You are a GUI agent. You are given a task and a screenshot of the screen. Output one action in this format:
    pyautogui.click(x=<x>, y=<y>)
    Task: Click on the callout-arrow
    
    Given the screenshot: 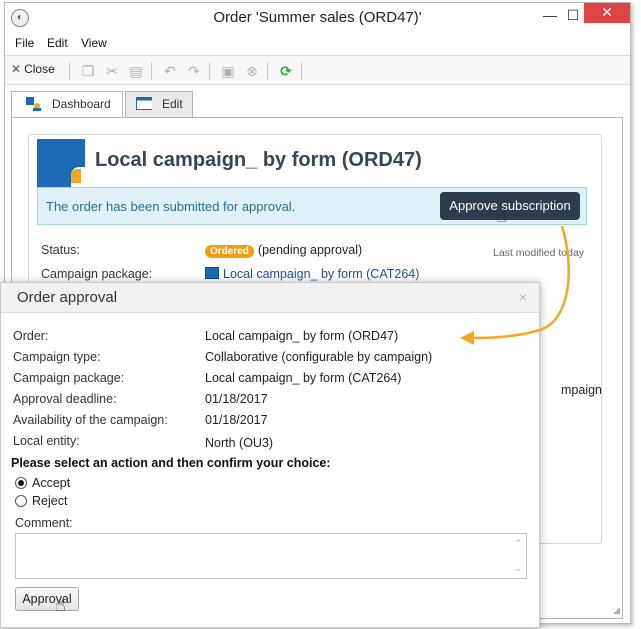 What is the action you would take?
    pyautogui.click(x=515, y=285)
    